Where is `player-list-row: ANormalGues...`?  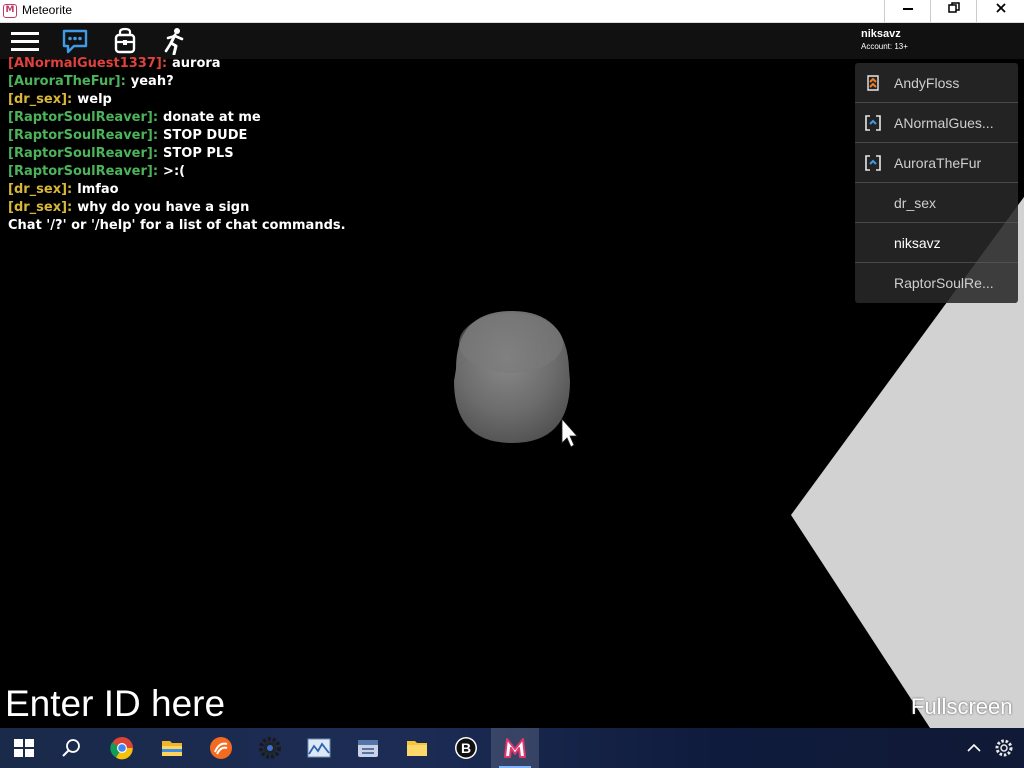
player-list-row: ANormalGues... is located at coordinates (936, 123).